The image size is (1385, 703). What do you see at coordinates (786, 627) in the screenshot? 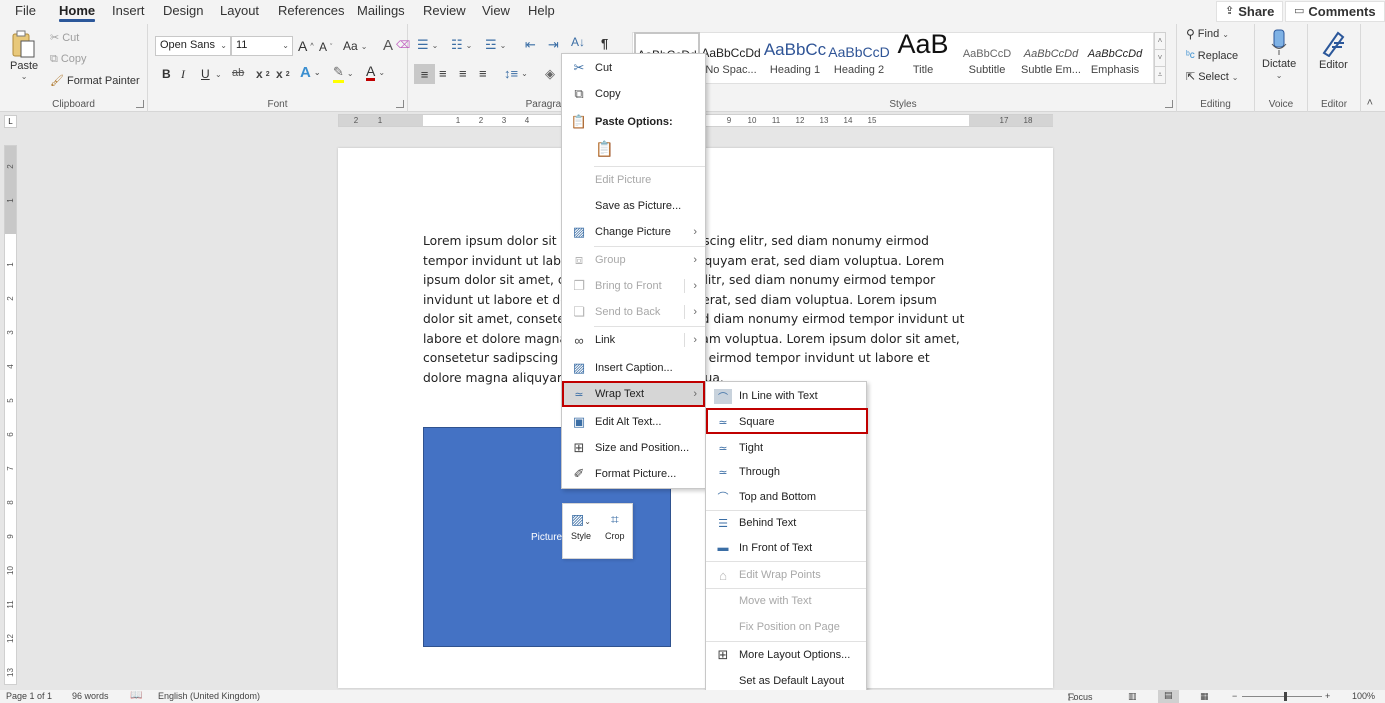
I see `fix-position-on-page: Fix Position on Page` at bounding box center [786, 627].